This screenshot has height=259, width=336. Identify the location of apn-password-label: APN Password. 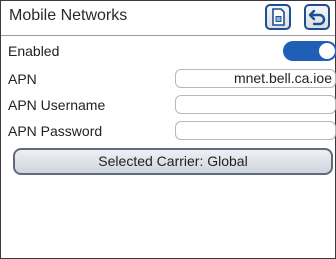
(55, 131).